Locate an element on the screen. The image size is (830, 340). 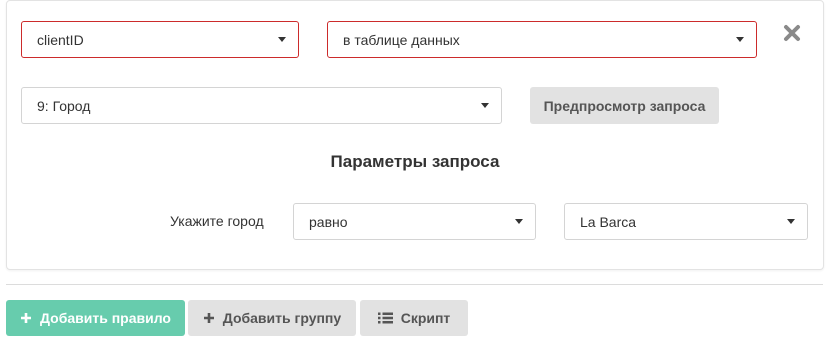
column-select-value: 9: Город is located at coordinates (64, 105).